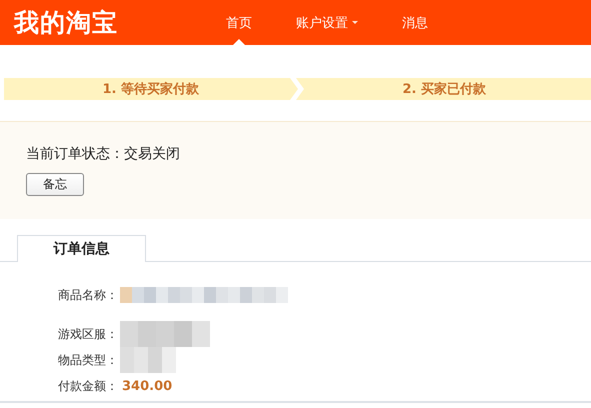 Image resolution: width=591 pixels, height=408 pixels. What do you see at coordinates (239, 22) in the screenshot?
I see `nav-item: 首页` at bounding box center [239, 22].